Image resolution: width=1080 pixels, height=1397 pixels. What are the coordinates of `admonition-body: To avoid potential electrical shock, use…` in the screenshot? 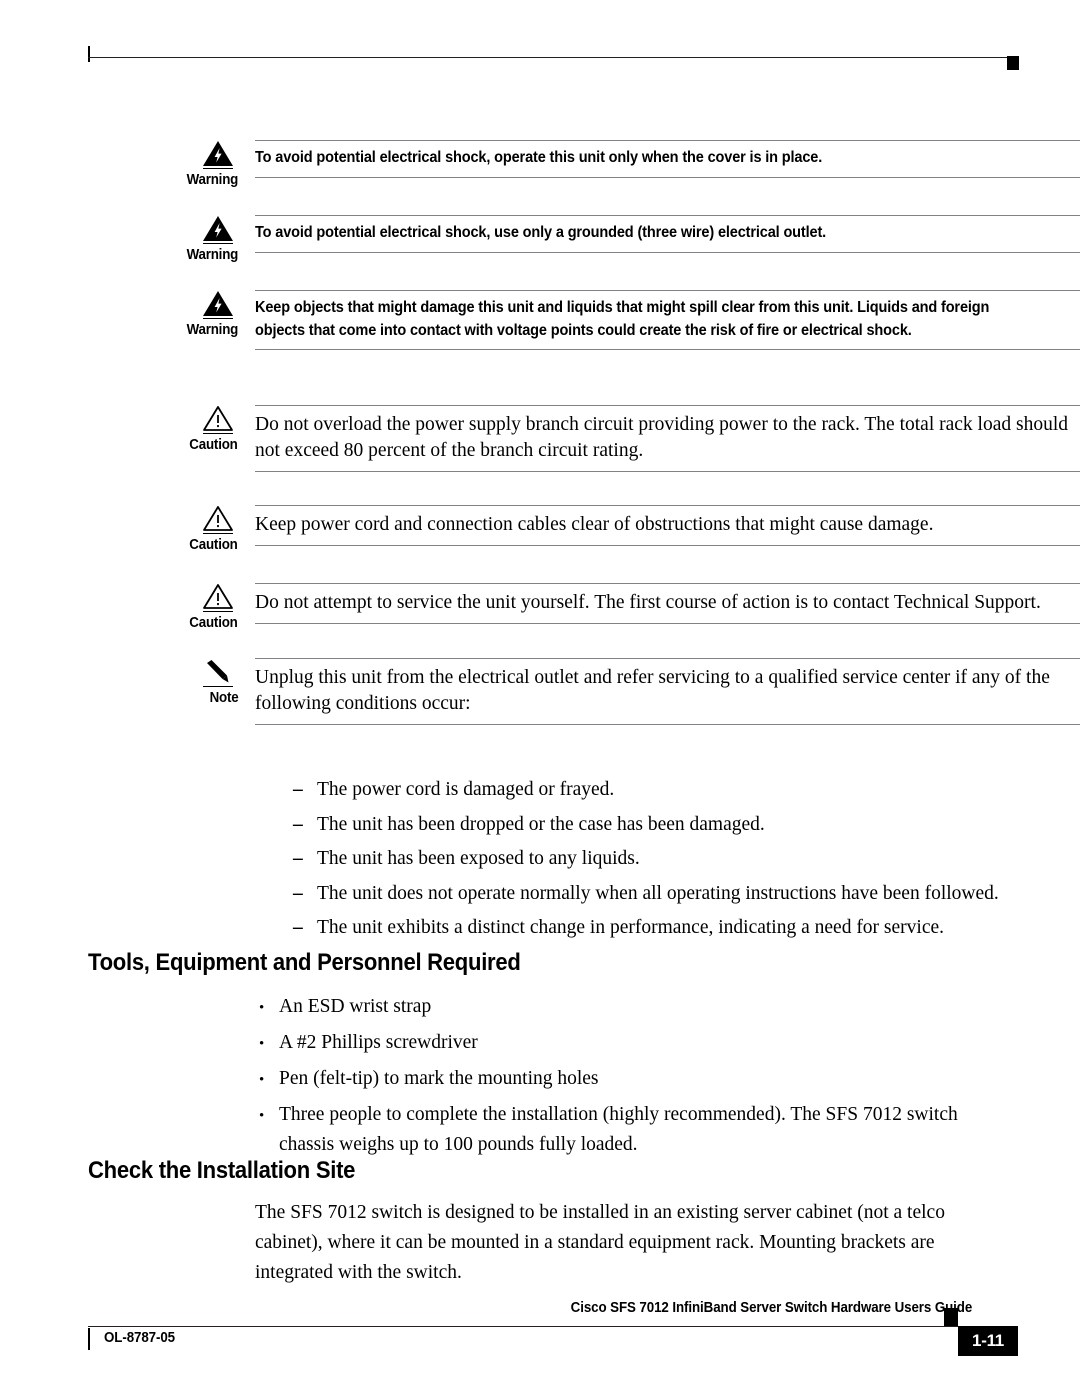 It's located at (667, 234).